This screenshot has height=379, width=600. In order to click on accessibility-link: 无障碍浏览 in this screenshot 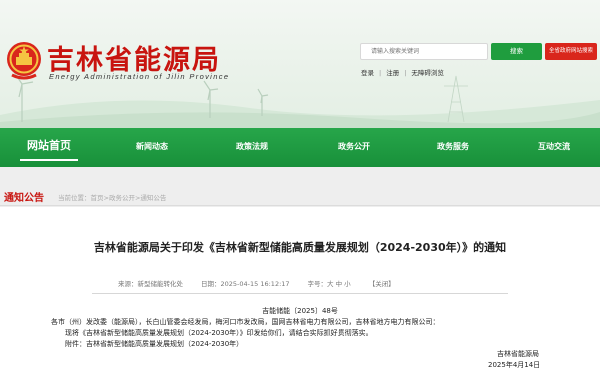, I will do `click(427, 73)`.